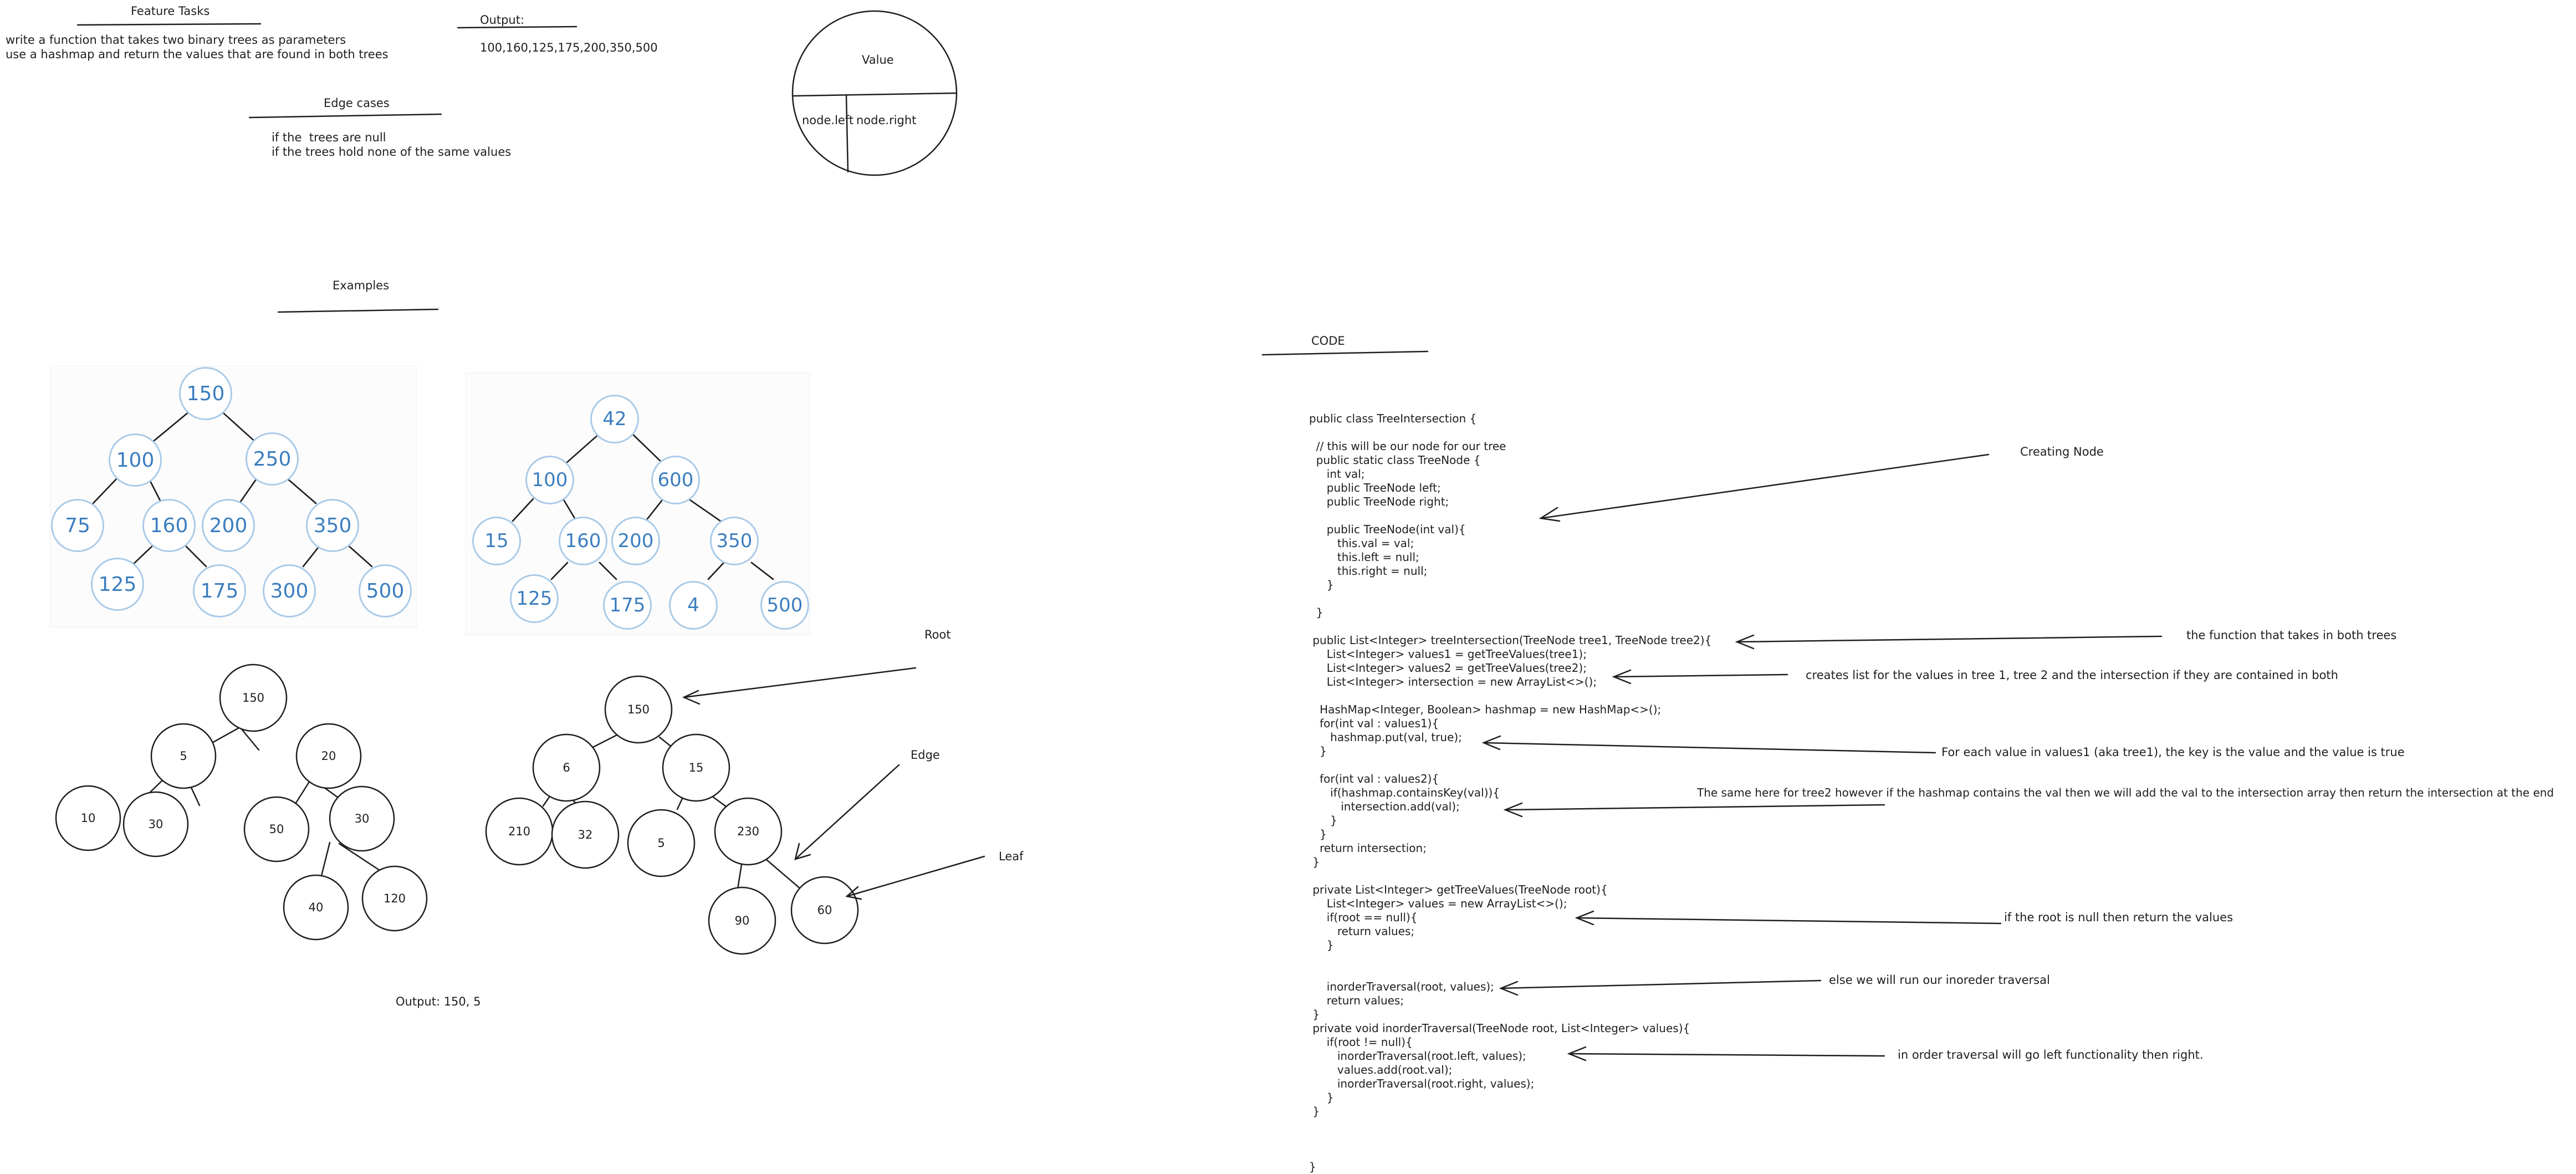 The width and height of the screenshot is (2576, 1174). What do you see at coordinates (627, 605) in the screenshot?
I see `tree2-node: 175` at bounding box center [627, 605].